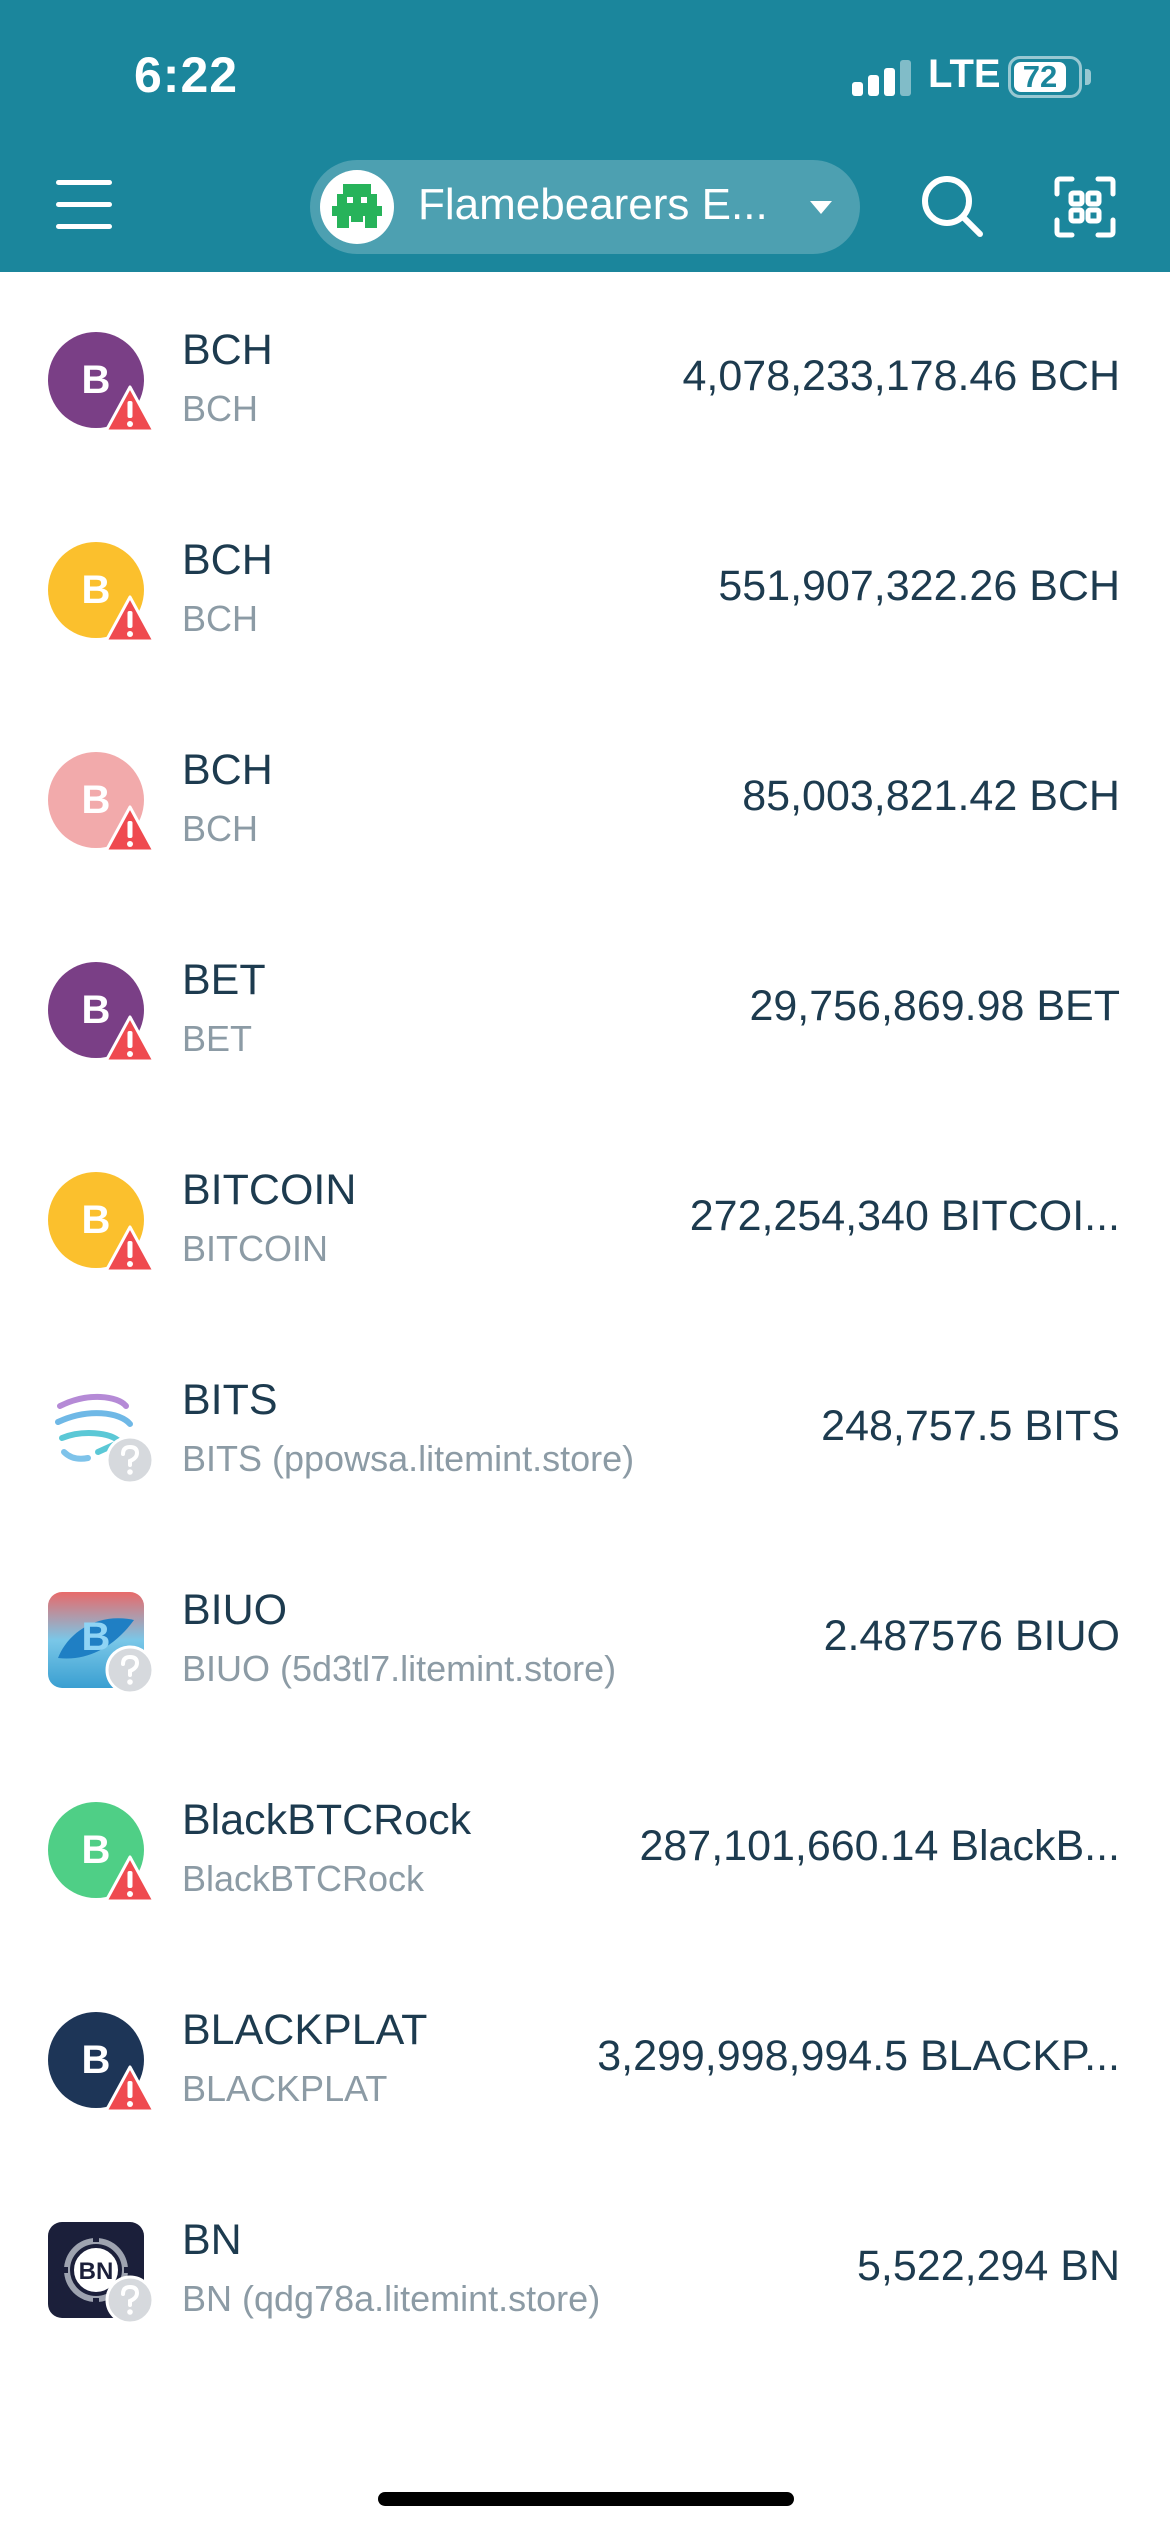  I want to click on token-row: B BCH BCH 85,003,821.42 BCH, so click(585, 797).